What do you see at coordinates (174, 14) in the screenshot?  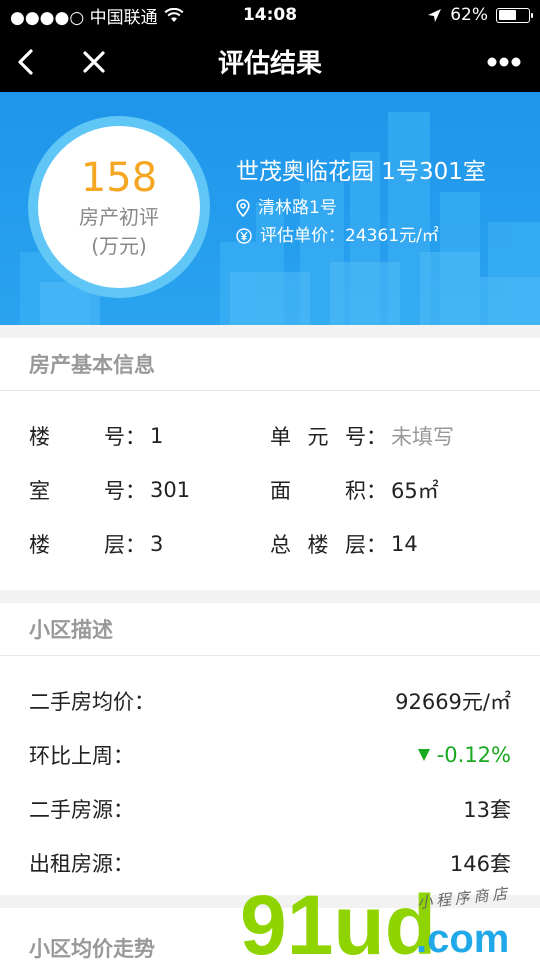 I see `wifi-icon` at bounding box center [174, 14].